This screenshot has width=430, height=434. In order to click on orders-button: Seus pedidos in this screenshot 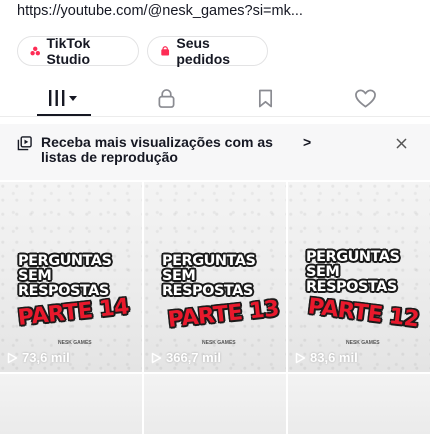, I will do `click(207, 51)`.